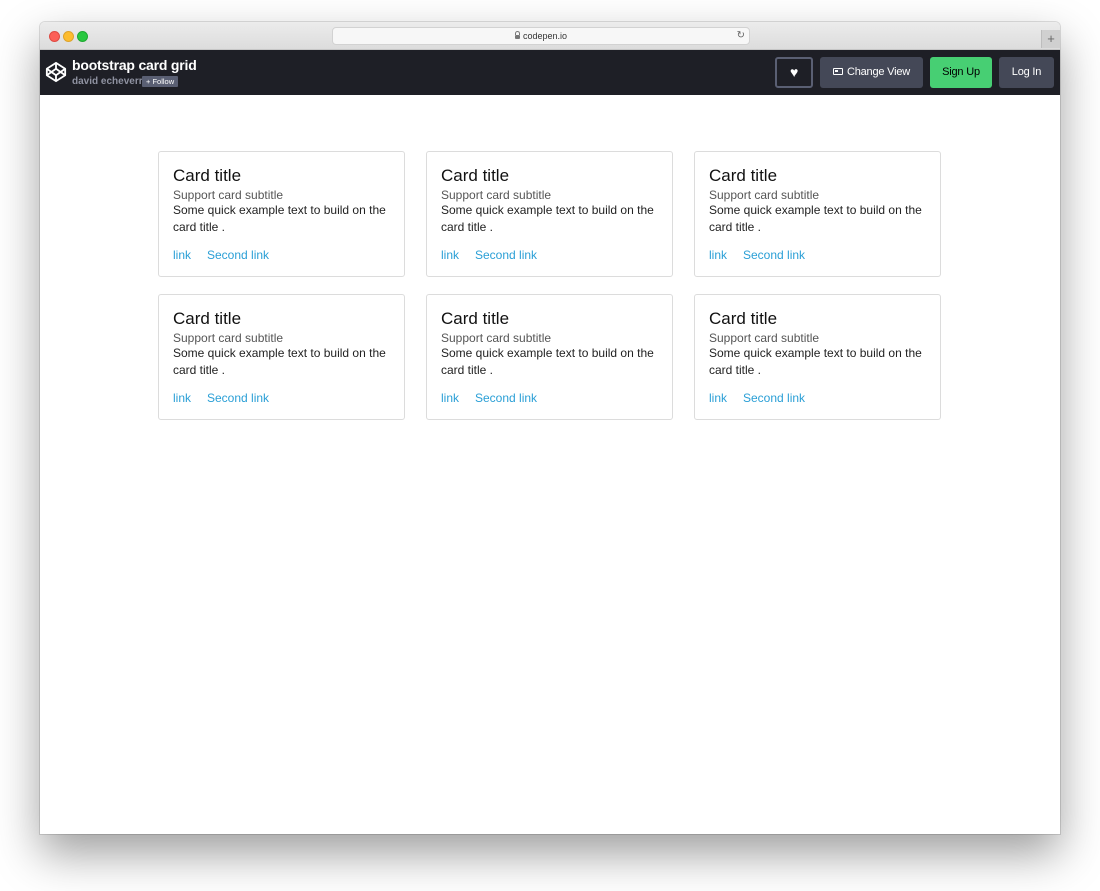 This screenshot has width=1100, height=891. What do you see at coordinates (1026, 72) in the screenshot?
I see `log-in-button: Log In` at bounding box center [1026, 72].